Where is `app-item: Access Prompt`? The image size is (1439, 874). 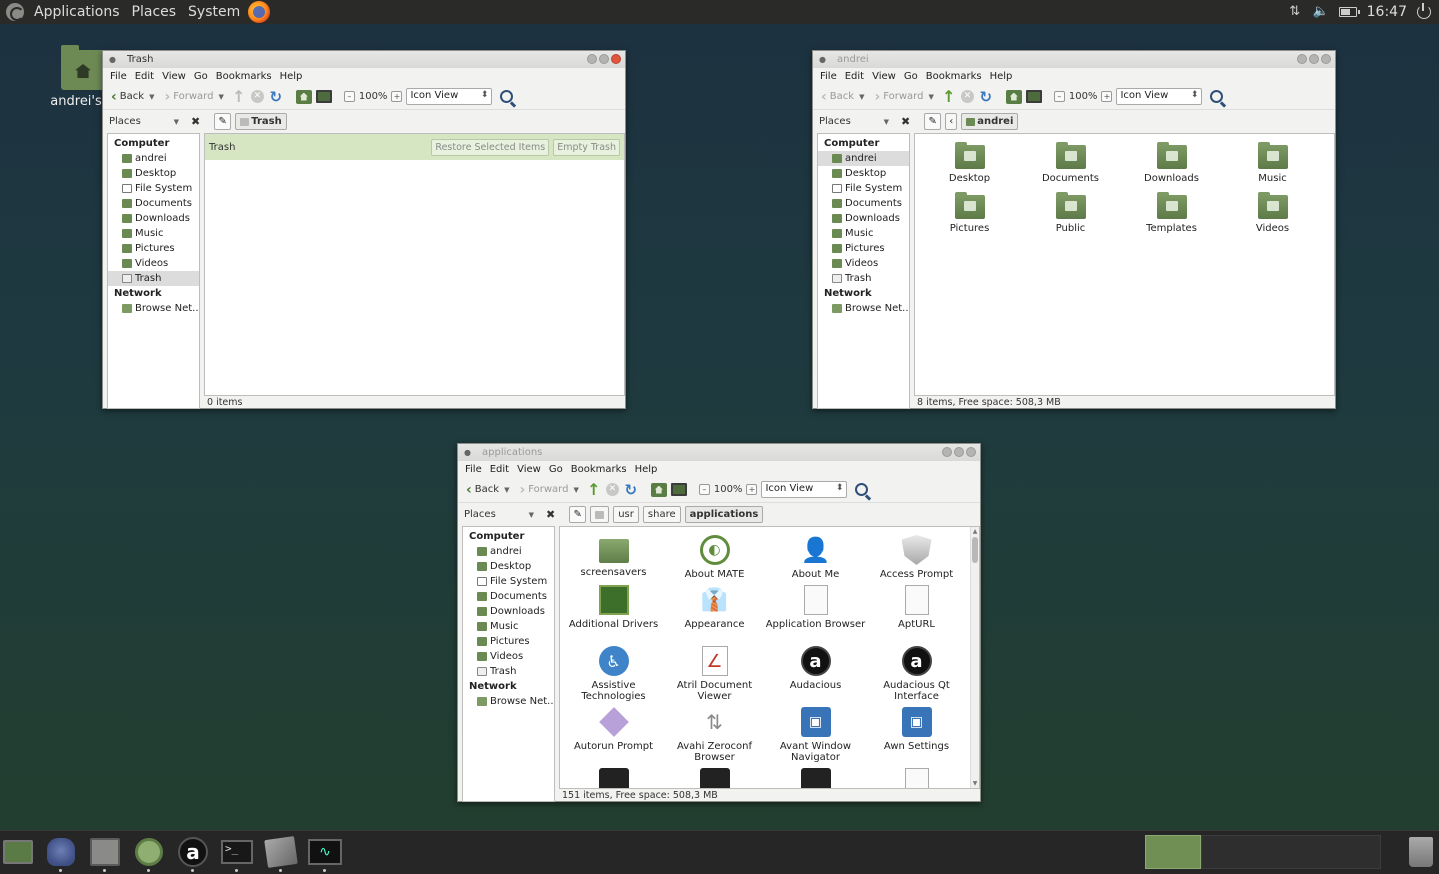 app-item: Access Prompt is located at coordinates (916, 556).